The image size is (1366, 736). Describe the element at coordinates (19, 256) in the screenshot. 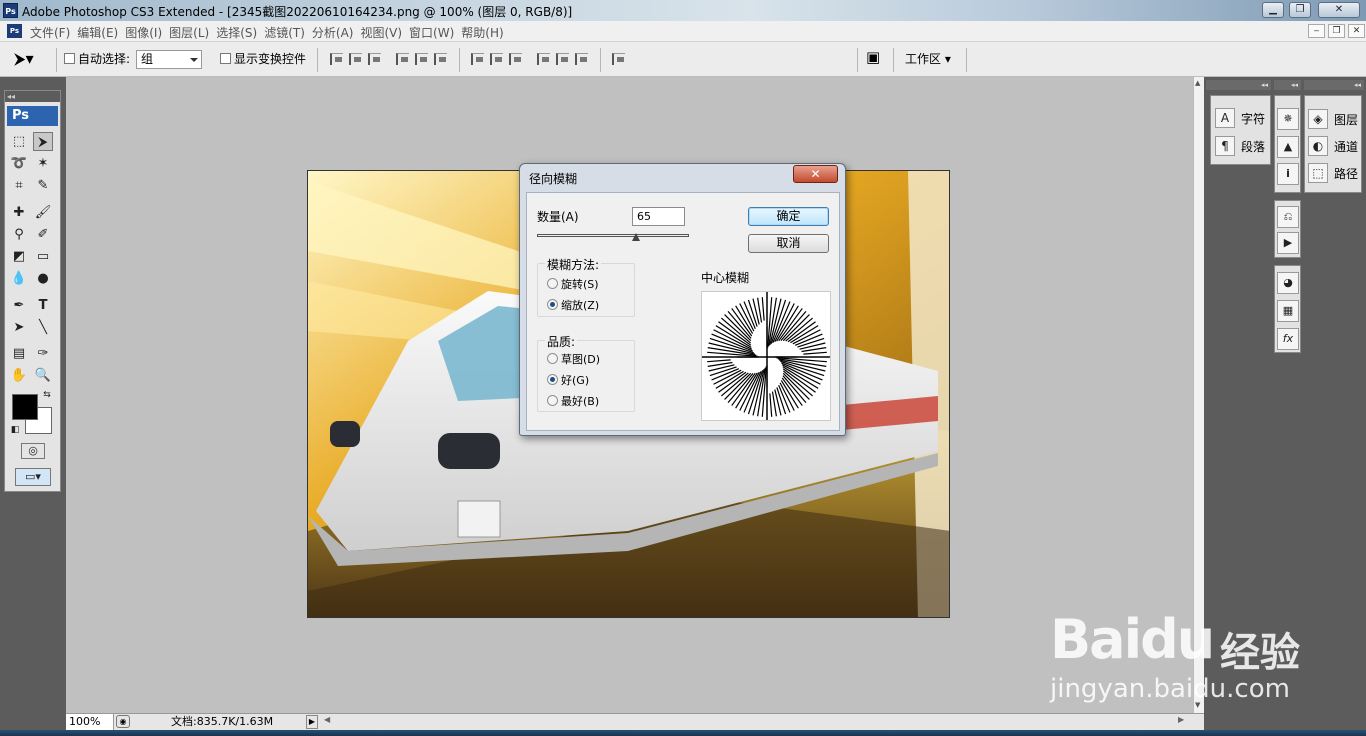

I see `eraser-tool-icon: ◩` at that location.